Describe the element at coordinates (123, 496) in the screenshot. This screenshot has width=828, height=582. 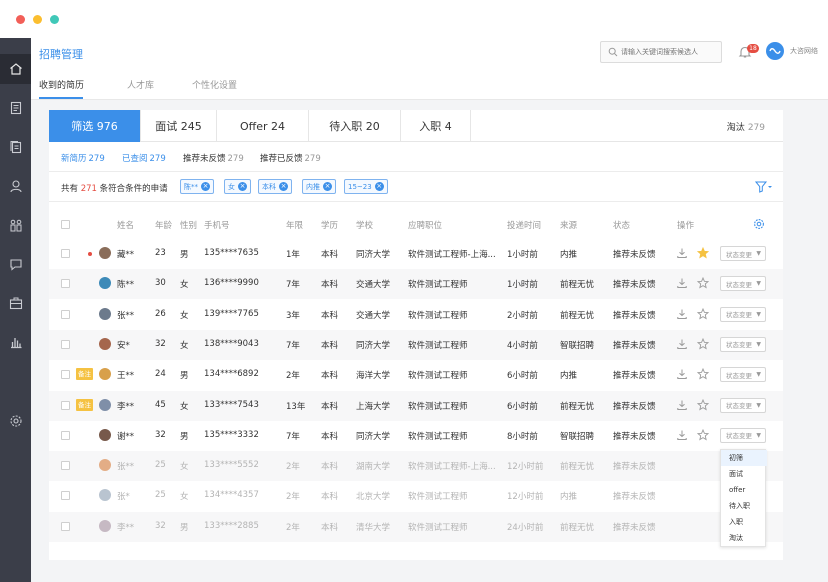
I see `cell-name: 张*` at that location.